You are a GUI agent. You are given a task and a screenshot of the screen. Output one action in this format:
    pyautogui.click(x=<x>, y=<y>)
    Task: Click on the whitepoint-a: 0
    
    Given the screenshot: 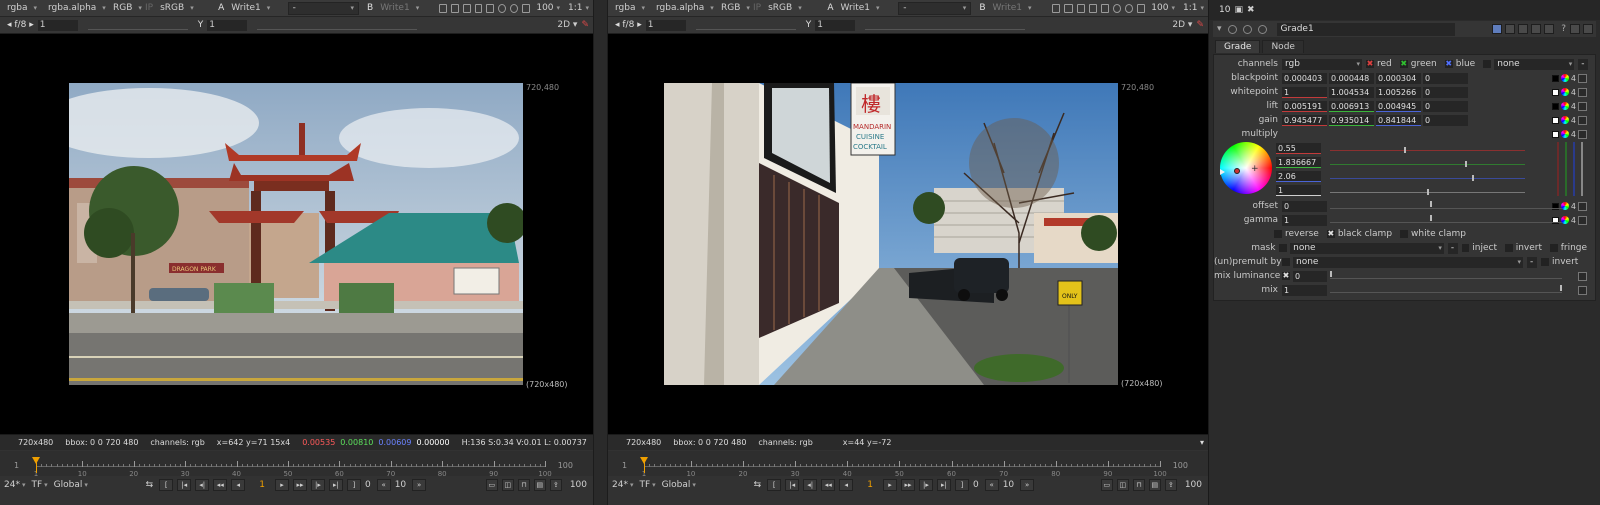 What is the action you would take?
    pyautogui.click(x=1445, y=92)
    